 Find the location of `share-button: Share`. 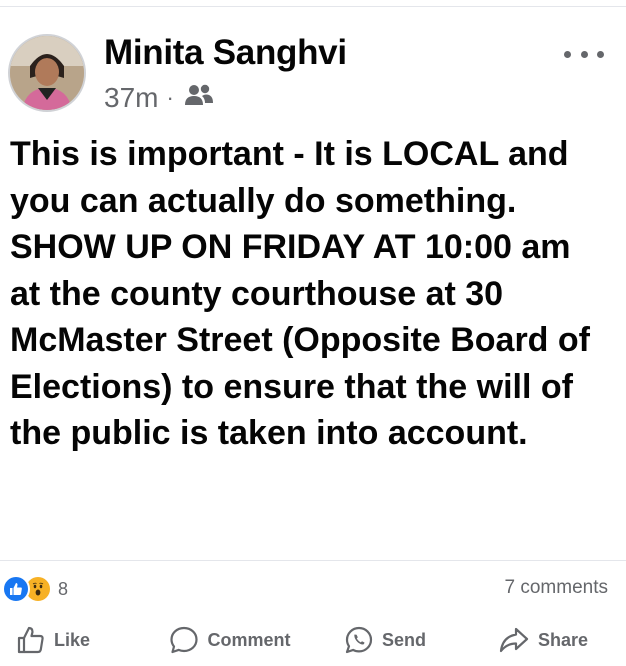

share-button: Share is located at coordinates (543, 640).